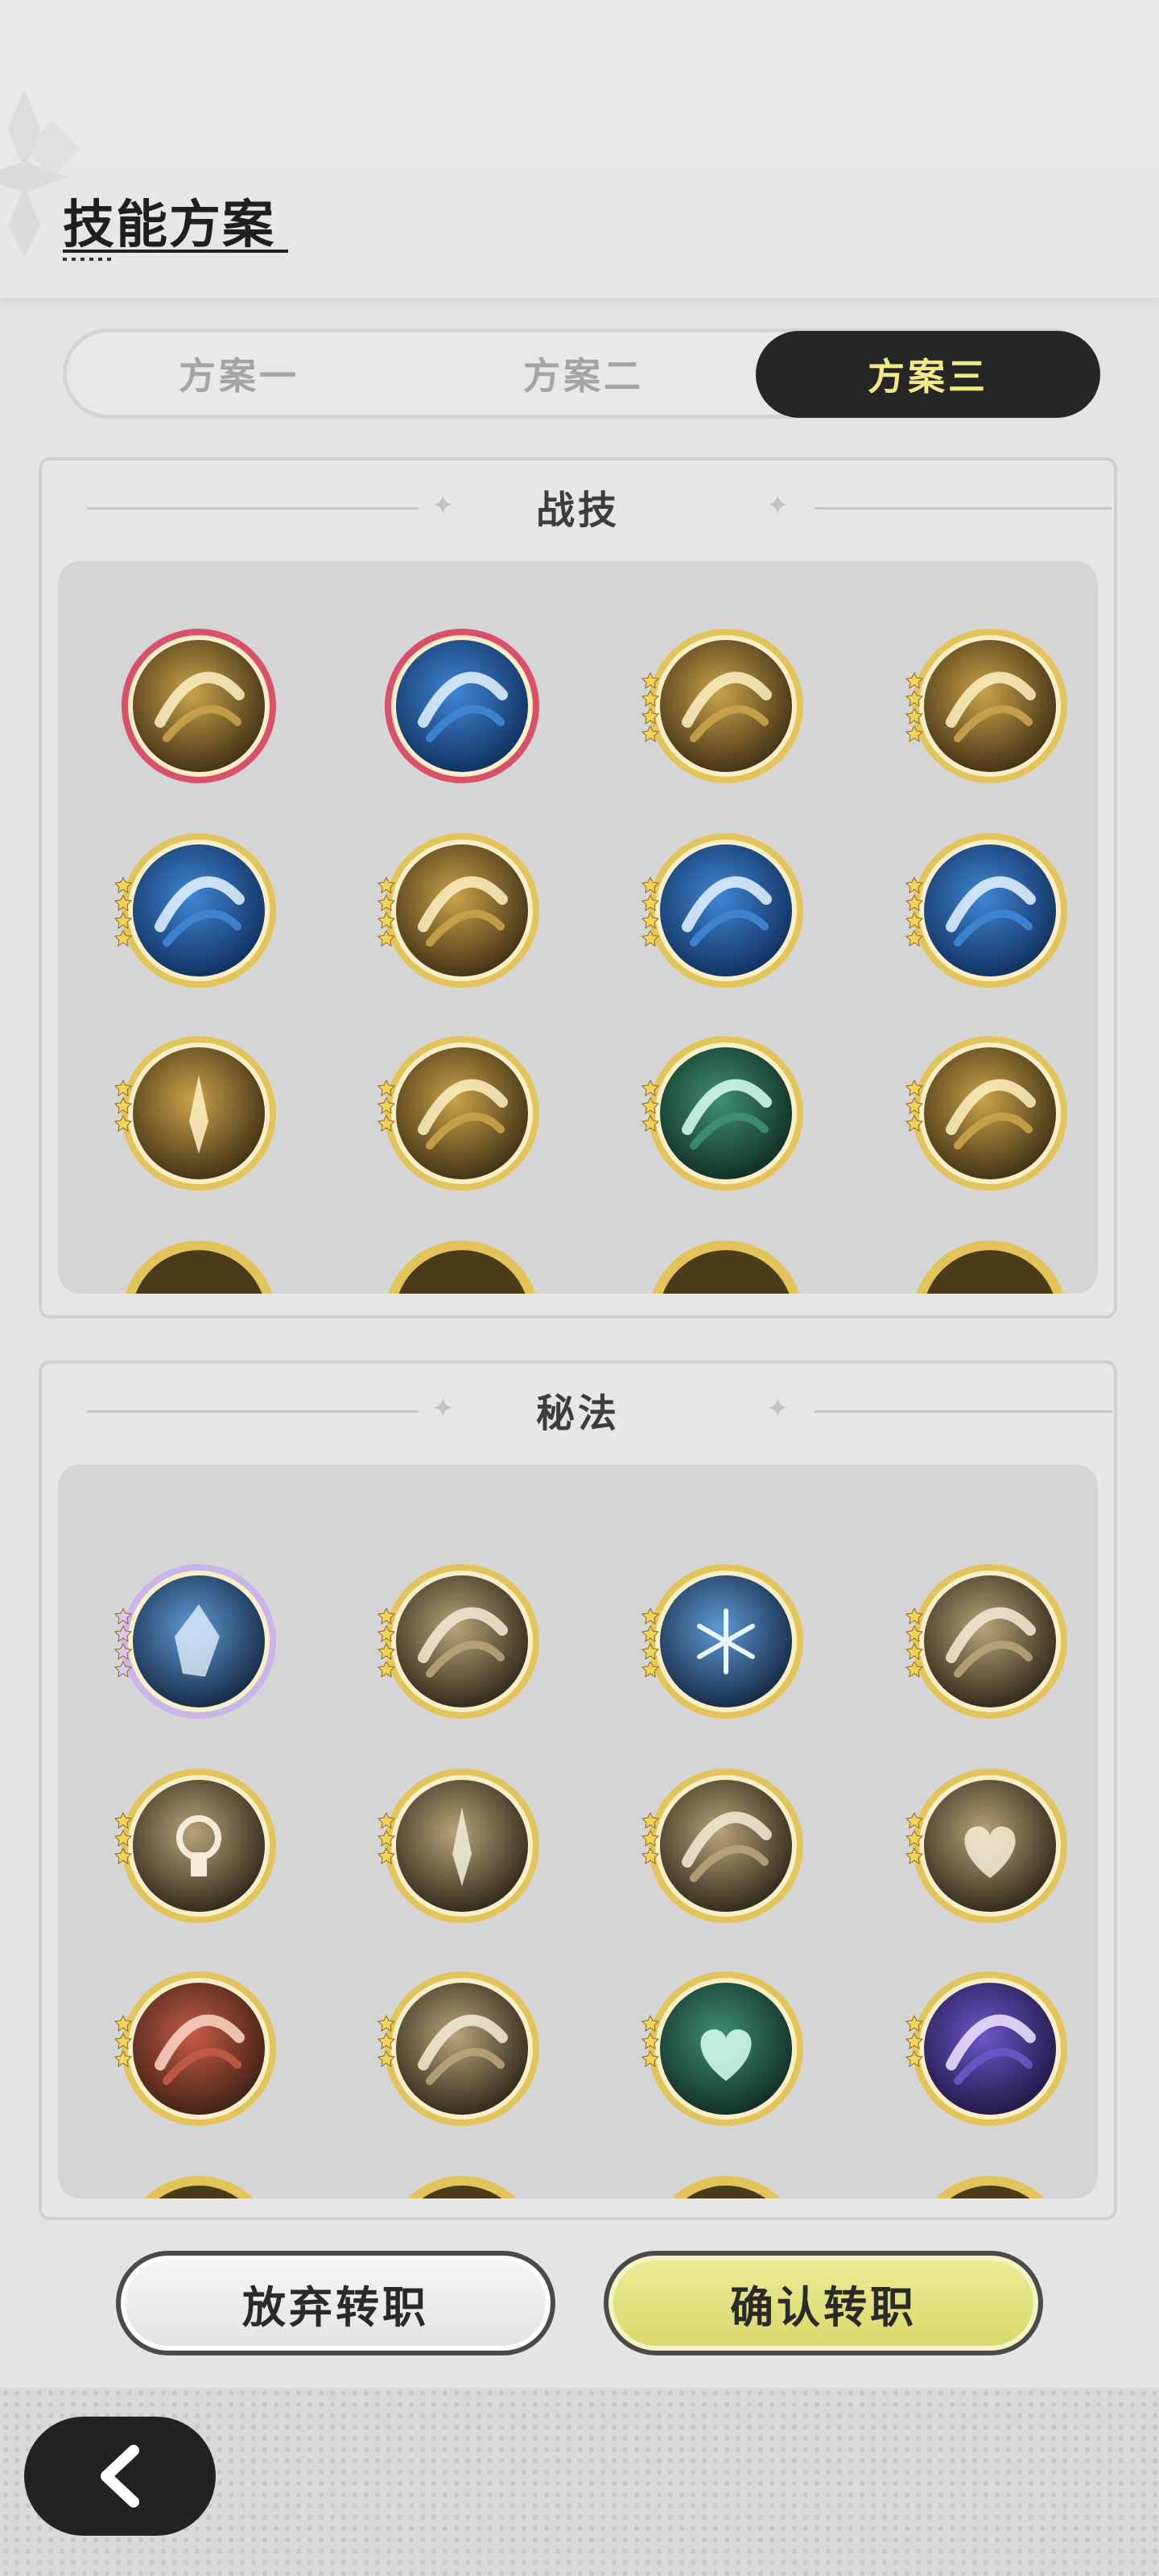 This screenshot has width=1159, height=2576. I want to click on blue-star-vortex-icon, so click(990, 910).